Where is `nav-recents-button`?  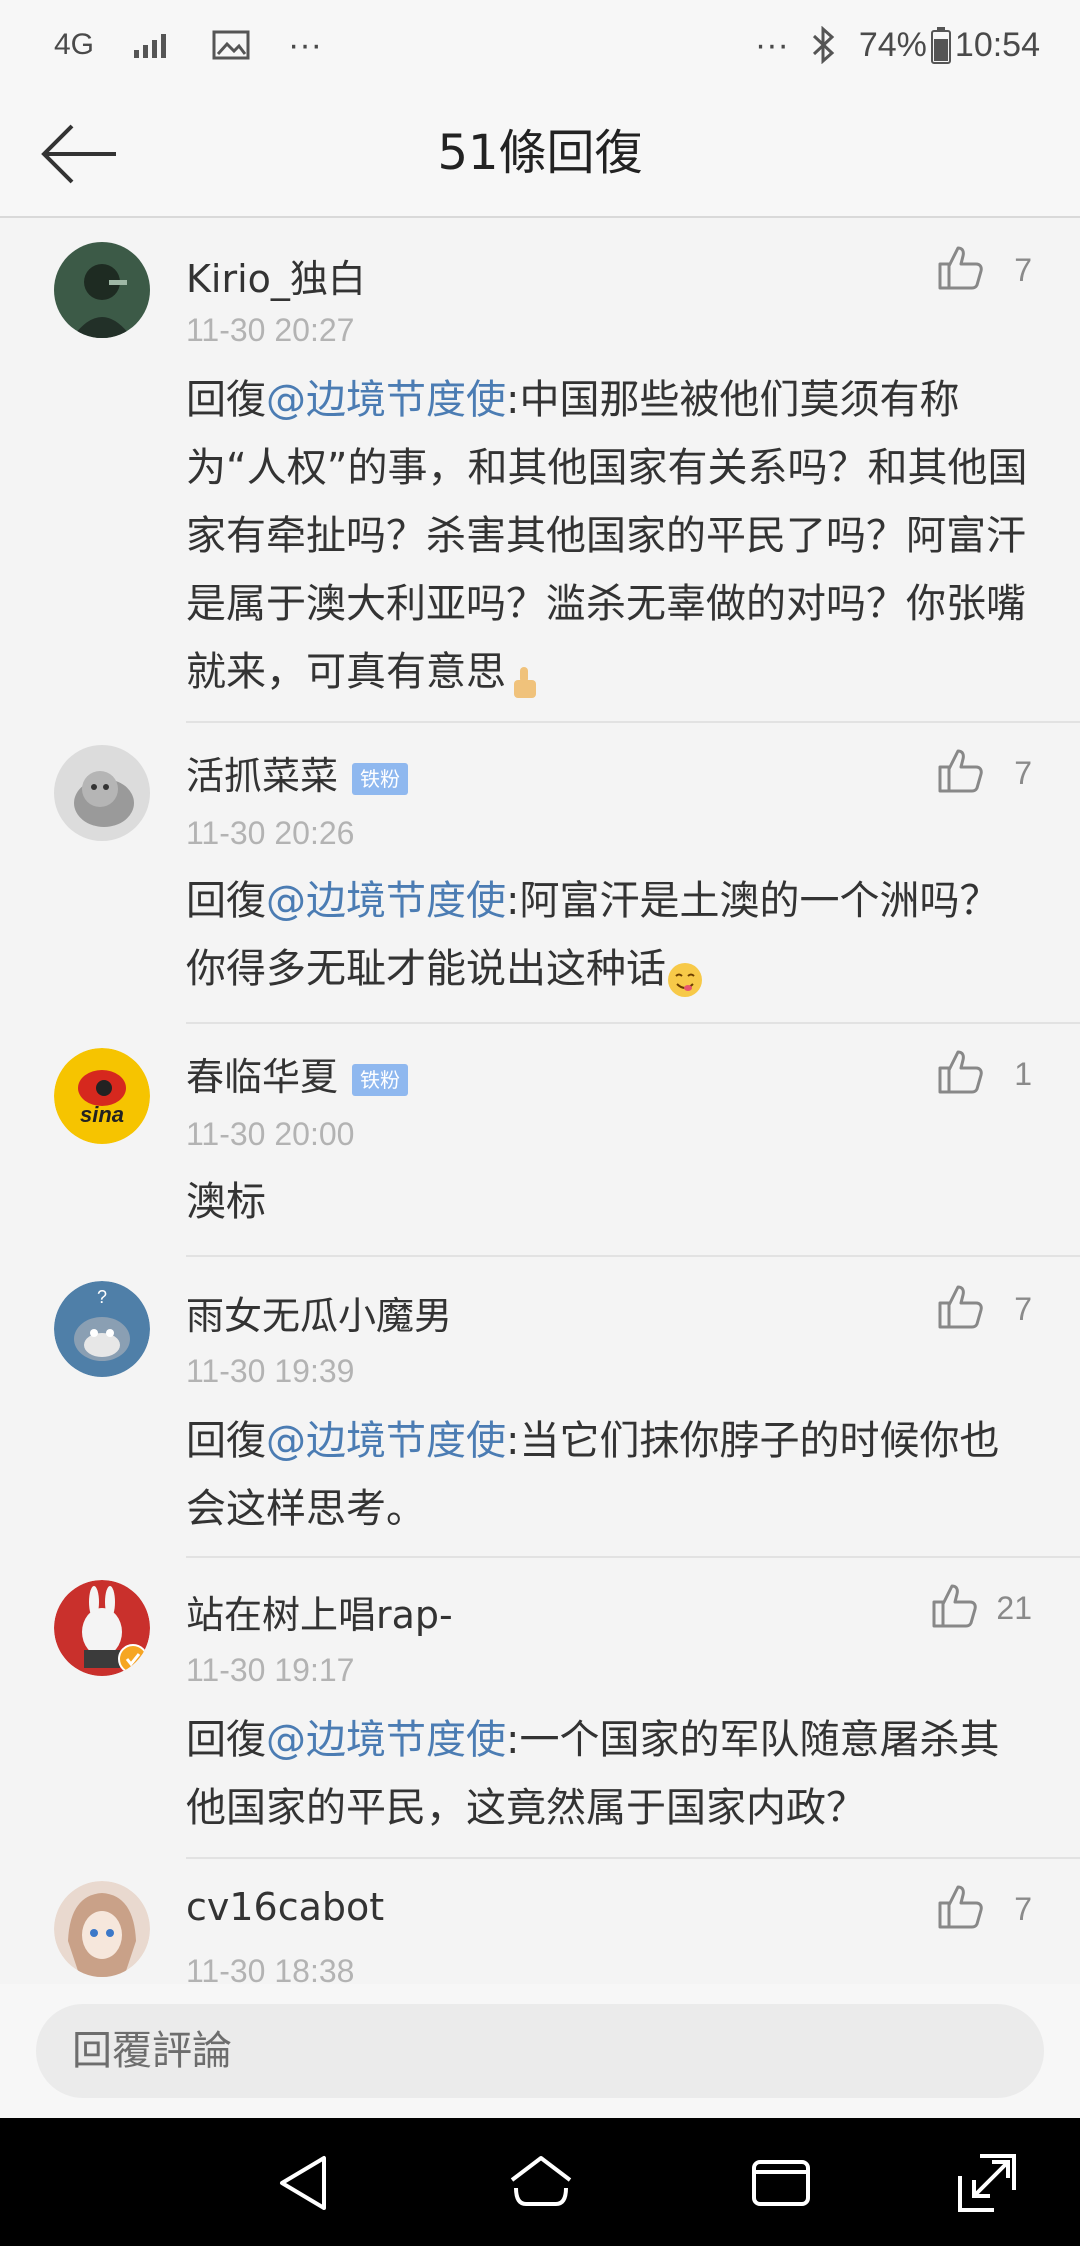 nav-recents-button is located at coordinates (781, 2183).